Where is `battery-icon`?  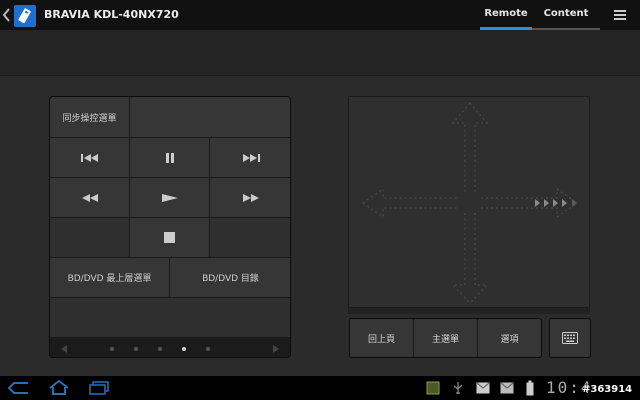 battery-icon is located at coordinates (530, 388).